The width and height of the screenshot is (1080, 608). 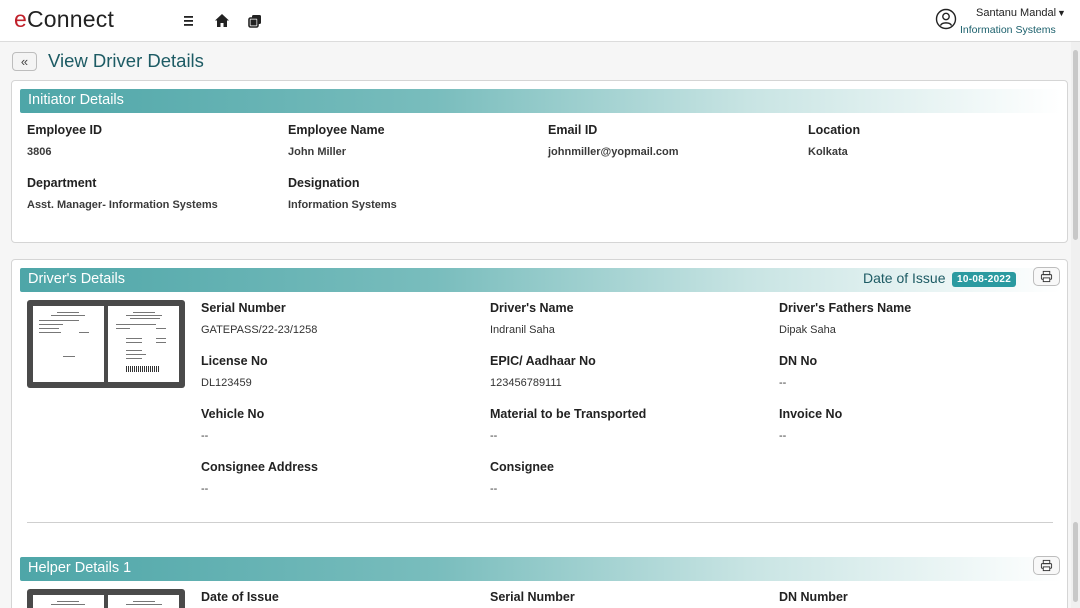 What do you see at coordinates (1075, 145) in the screenshot?
I see `scrollbar-thumb` at bounding box center [1075, 145].